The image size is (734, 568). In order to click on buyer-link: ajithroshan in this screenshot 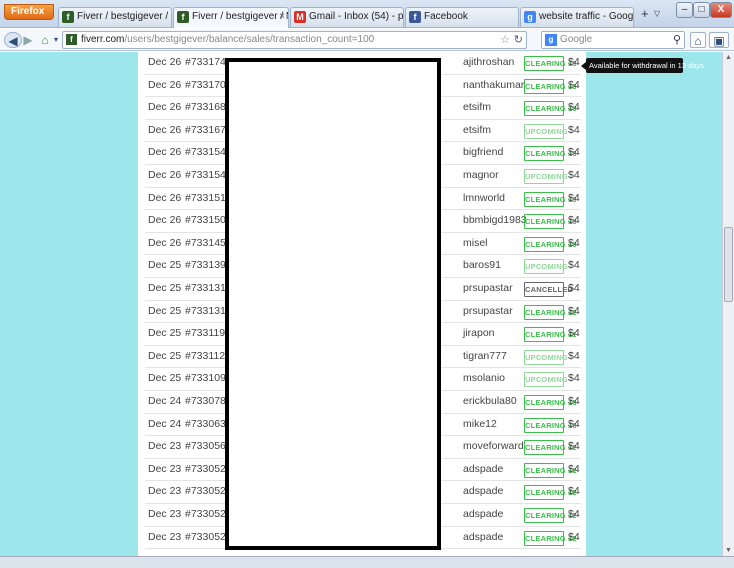, I will do `click(488, 62)`.